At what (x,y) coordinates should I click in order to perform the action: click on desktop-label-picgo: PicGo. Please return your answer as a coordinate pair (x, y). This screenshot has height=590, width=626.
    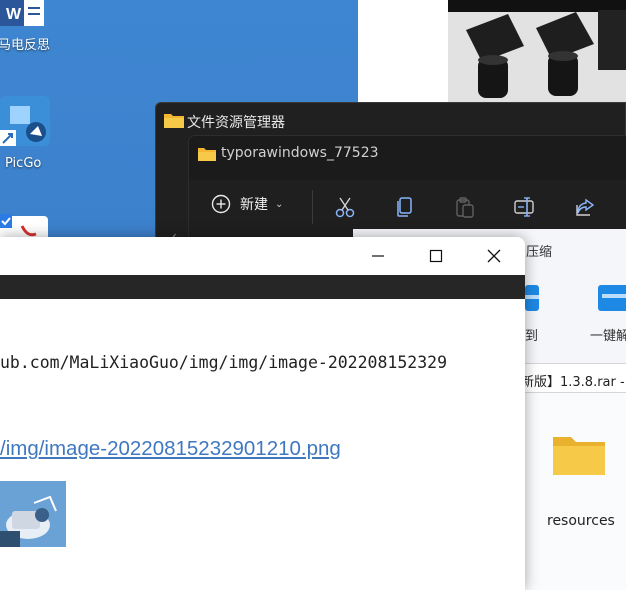
    Looking at the image, I should click on (23, 163).